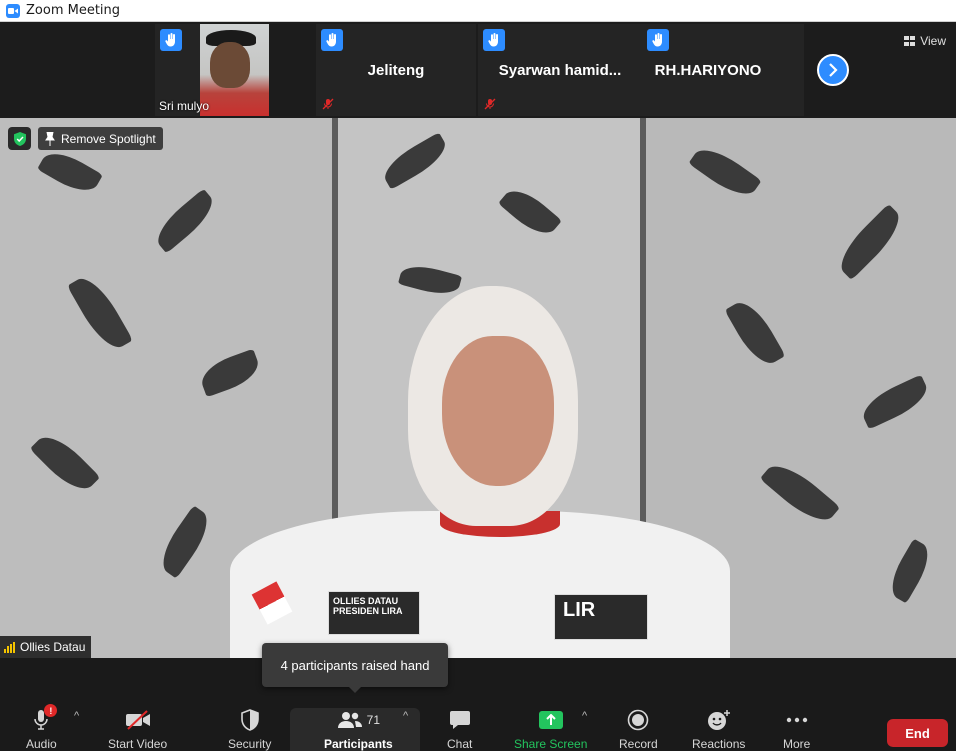 This screenshot has width=956, height=751. I want to click on record-label: Record, so click(638, 744).